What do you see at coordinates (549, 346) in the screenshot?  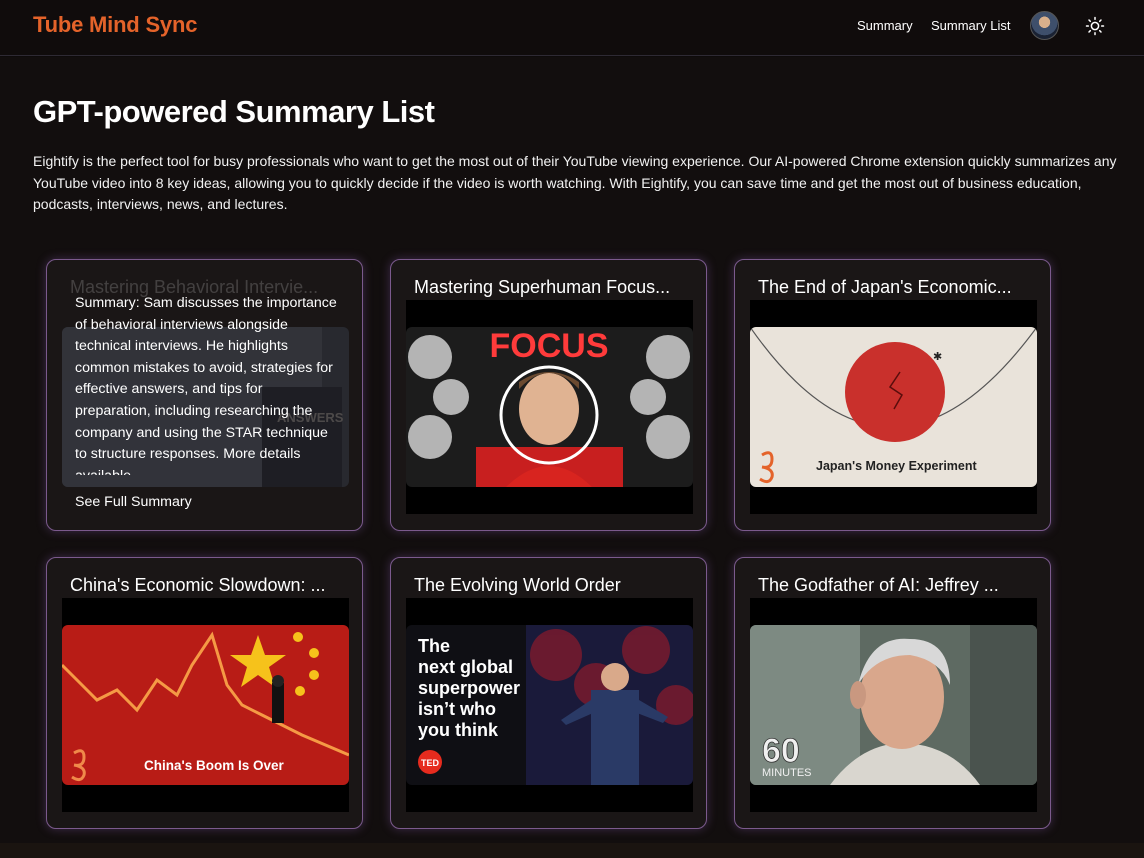 I see `thumbnail-caption: FOCUS` at bounding box center [549, 346].